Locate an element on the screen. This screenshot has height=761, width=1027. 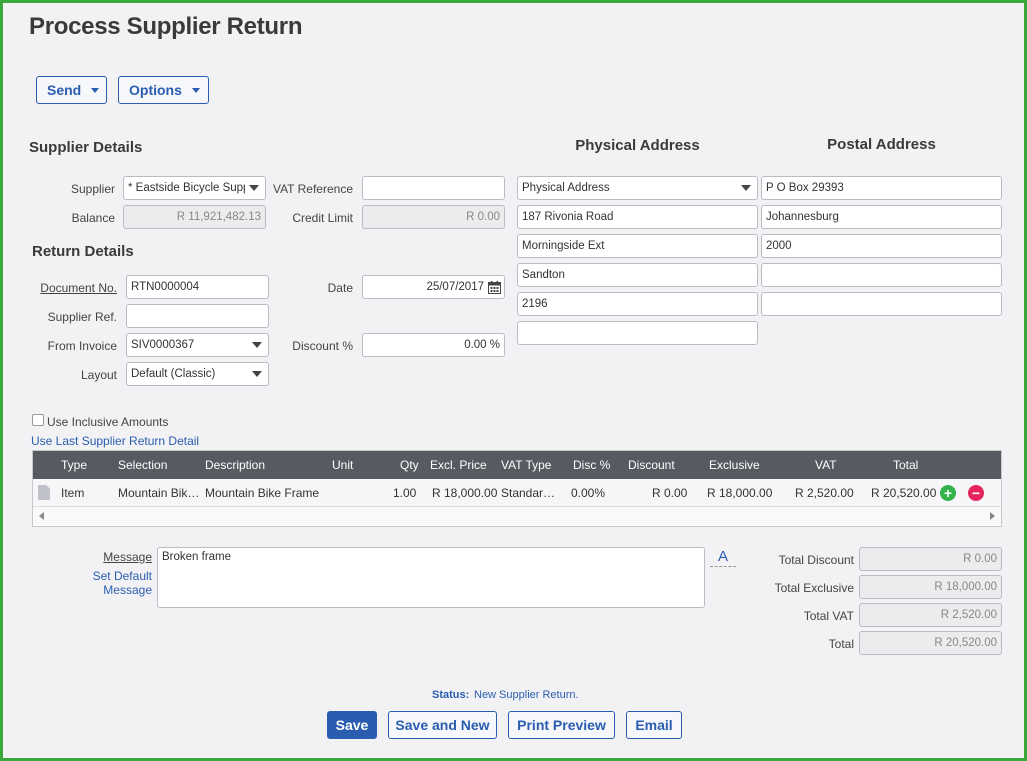
return-details-heading: Return Details is located at coordinates (83, 251).